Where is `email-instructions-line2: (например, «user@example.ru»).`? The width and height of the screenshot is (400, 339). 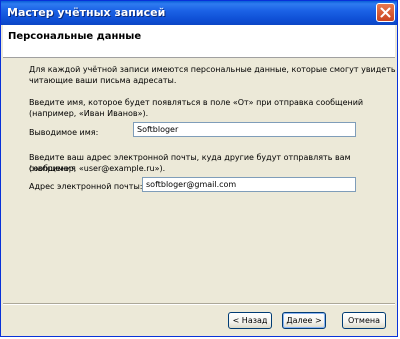
email-instructions-line2: (например, «user@example.ru»). is located at coordinates (97, 168).